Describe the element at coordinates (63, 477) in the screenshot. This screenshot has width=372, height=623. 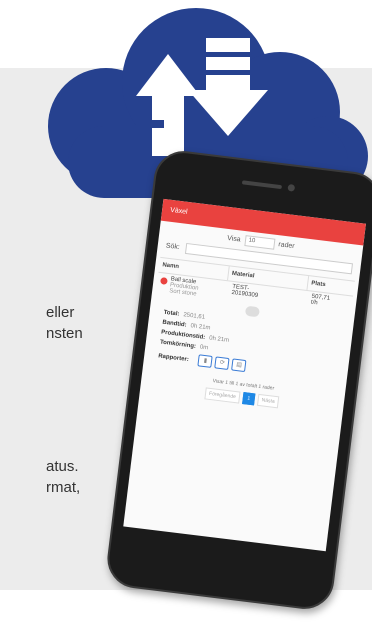
I see `background-text-fragment: atus. rmat,` at that location.